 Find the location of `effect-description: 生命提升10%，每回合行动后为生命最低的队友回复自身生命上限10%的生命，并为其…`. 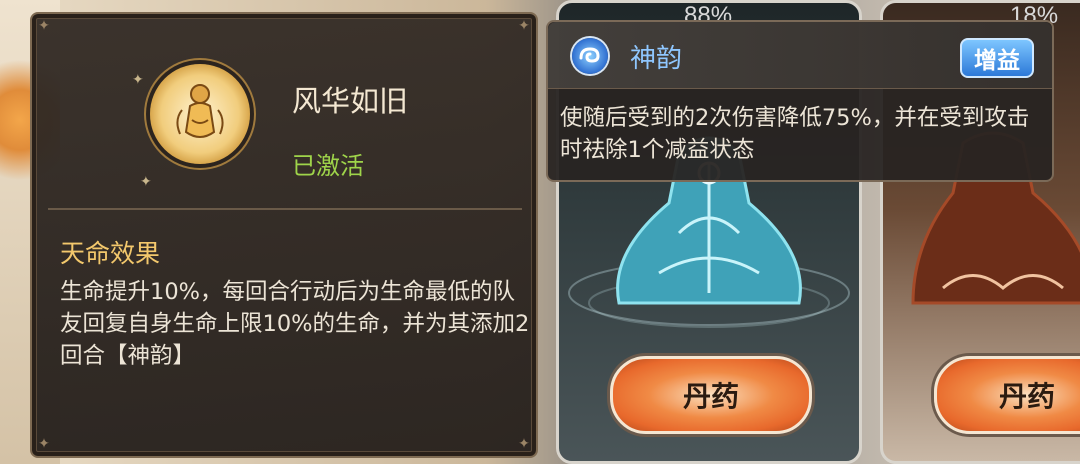

effect-description: 生命提升10%，每回合行动后为生命最低的队友回复自身生命上限10%的生命，并为其… is located at coordinates (295, 324).